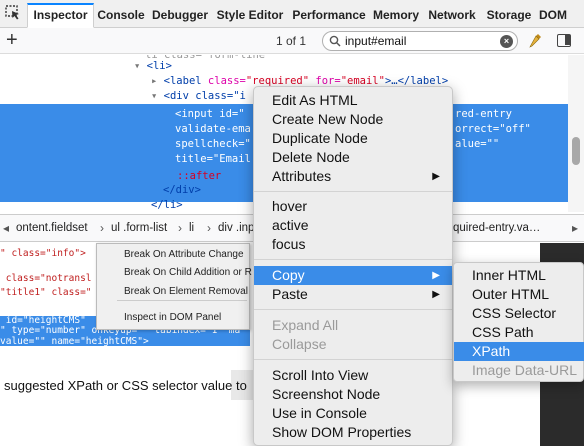 The width and height of the screenshot is (584, 446). What do you see at coordinates (210, 114) in the screenshot?
I see `selected-line-1: <input id="` at bounding box center [210, 114].